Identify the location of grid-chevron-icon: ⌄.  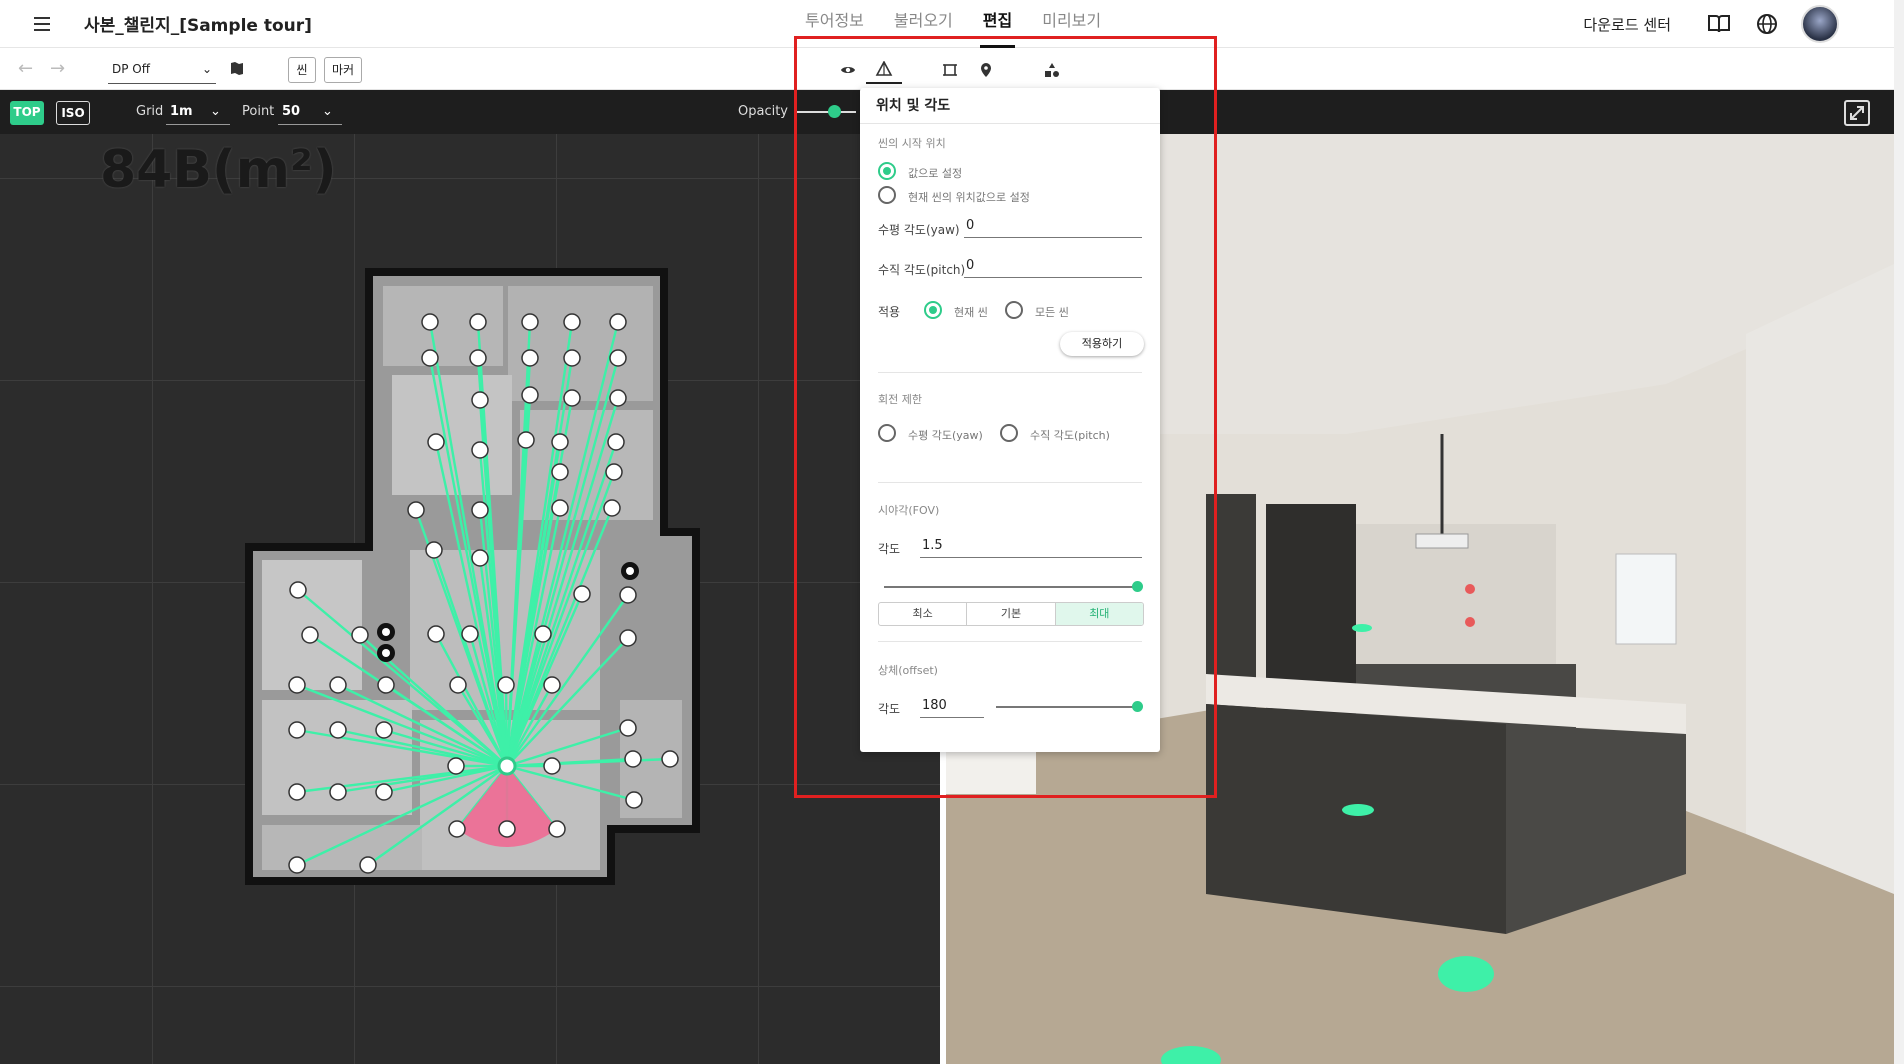
(215, 111).